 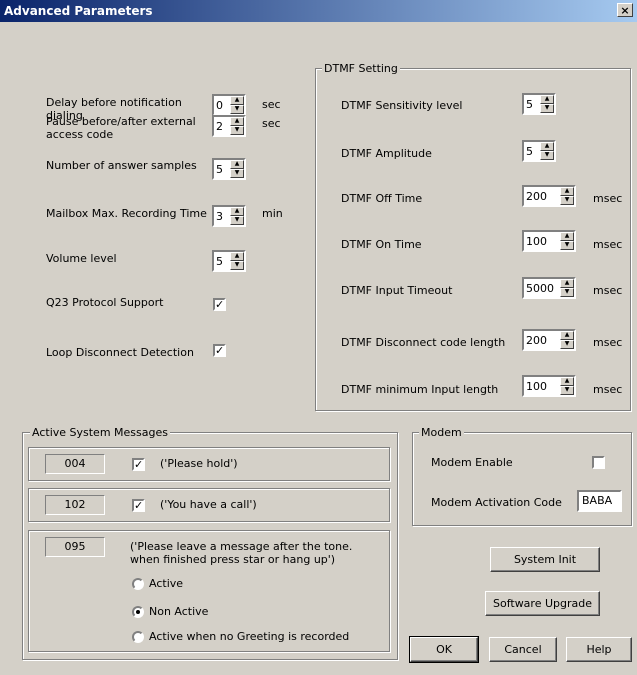 I want to click on modem-code-label: Modem Activation Code, so click(x=496, y=502).